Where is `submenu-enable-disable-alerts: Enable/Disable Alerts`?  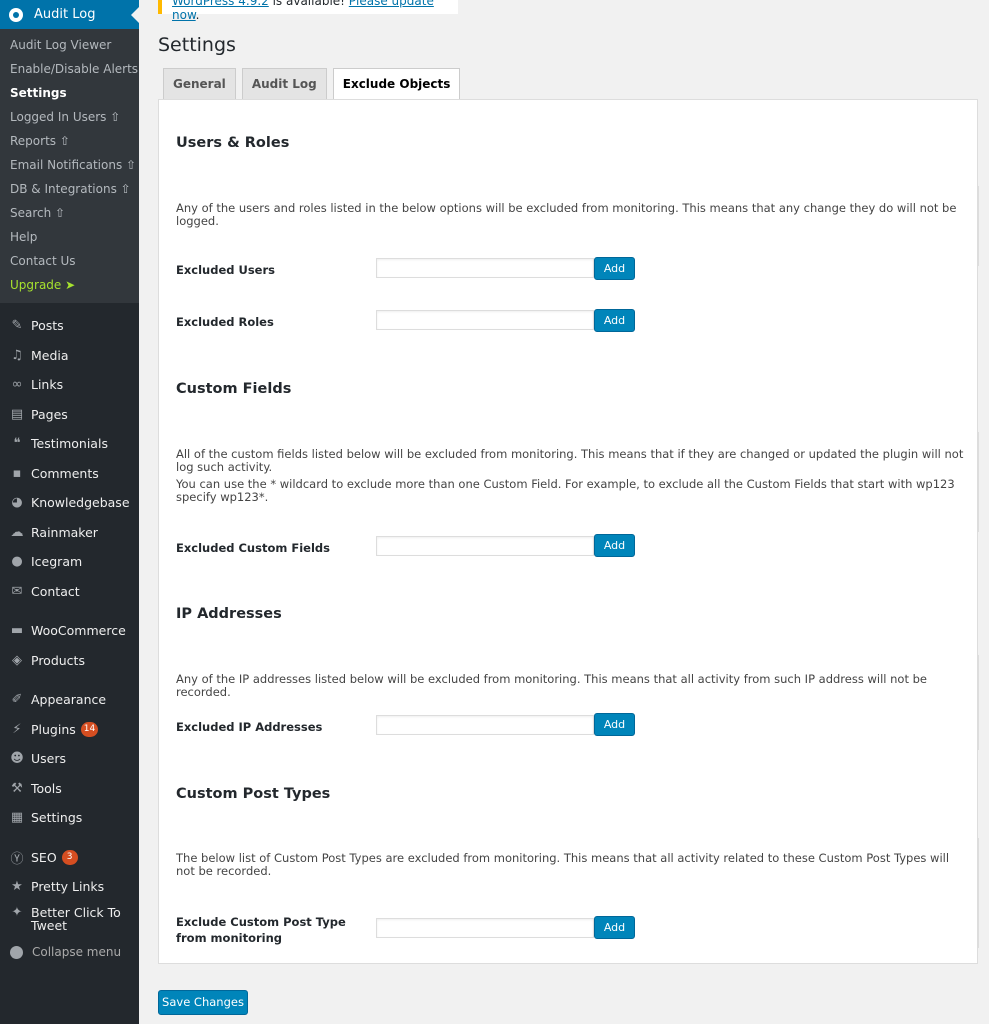
submenu-enable-disable-alerts: Enable/Disable Alerts is located at coordinates (69, 69).